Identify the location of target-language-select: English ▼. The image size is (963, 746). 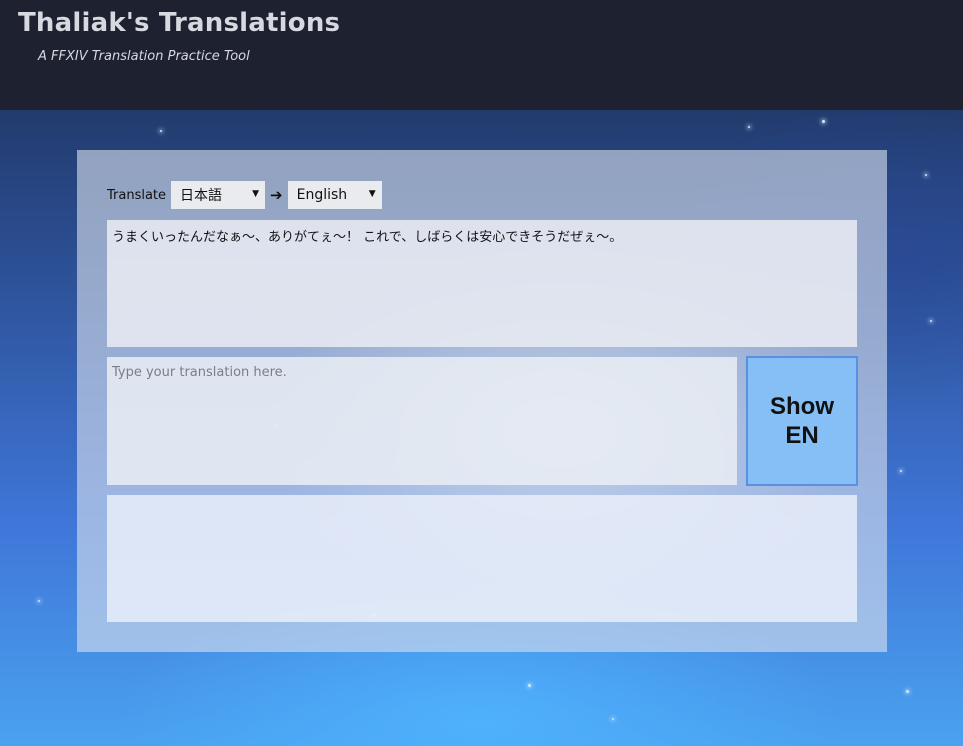
(334, 195).